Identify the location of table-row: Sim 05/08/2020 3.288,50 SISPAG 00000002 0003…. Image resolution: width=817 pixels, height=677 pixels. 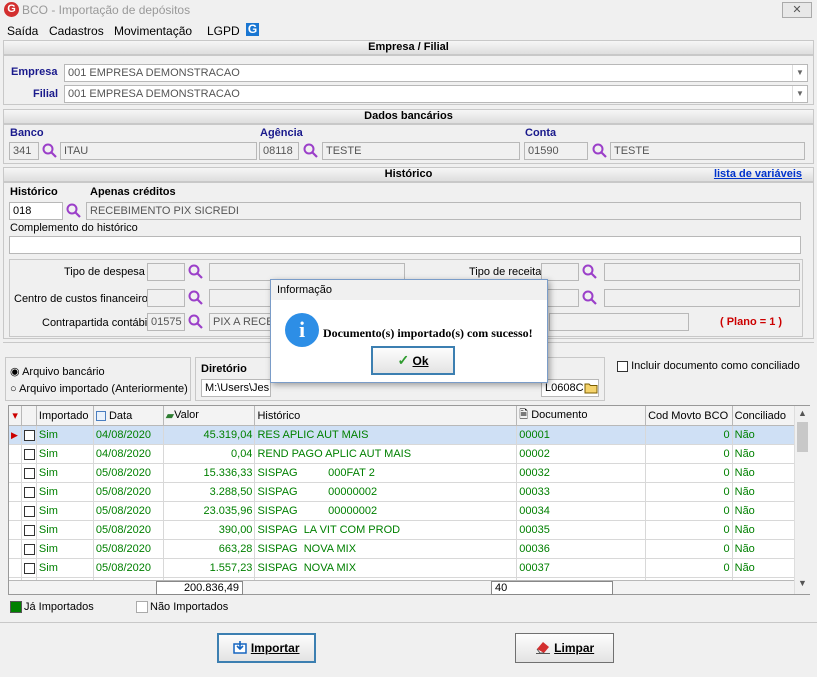
(402, 492).